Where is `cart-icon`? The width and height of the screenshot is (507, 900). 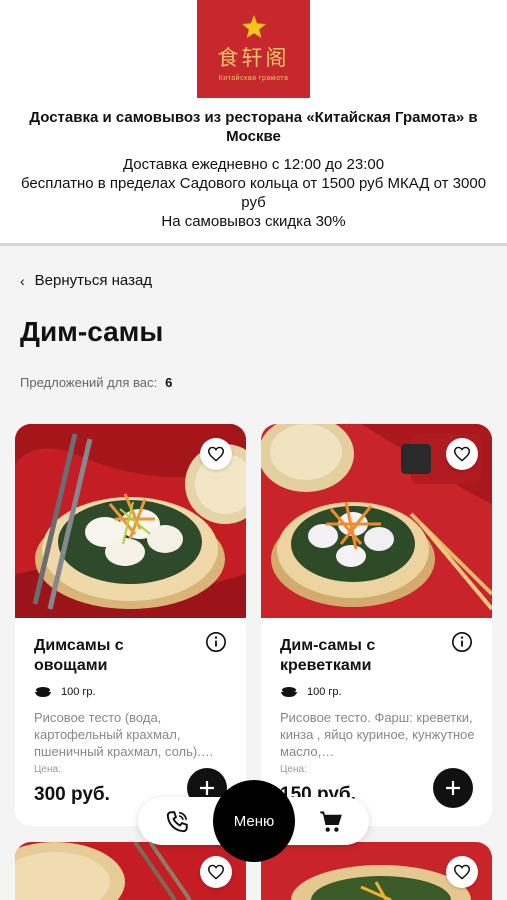 cart-icon is located at coordinates (331, 822).